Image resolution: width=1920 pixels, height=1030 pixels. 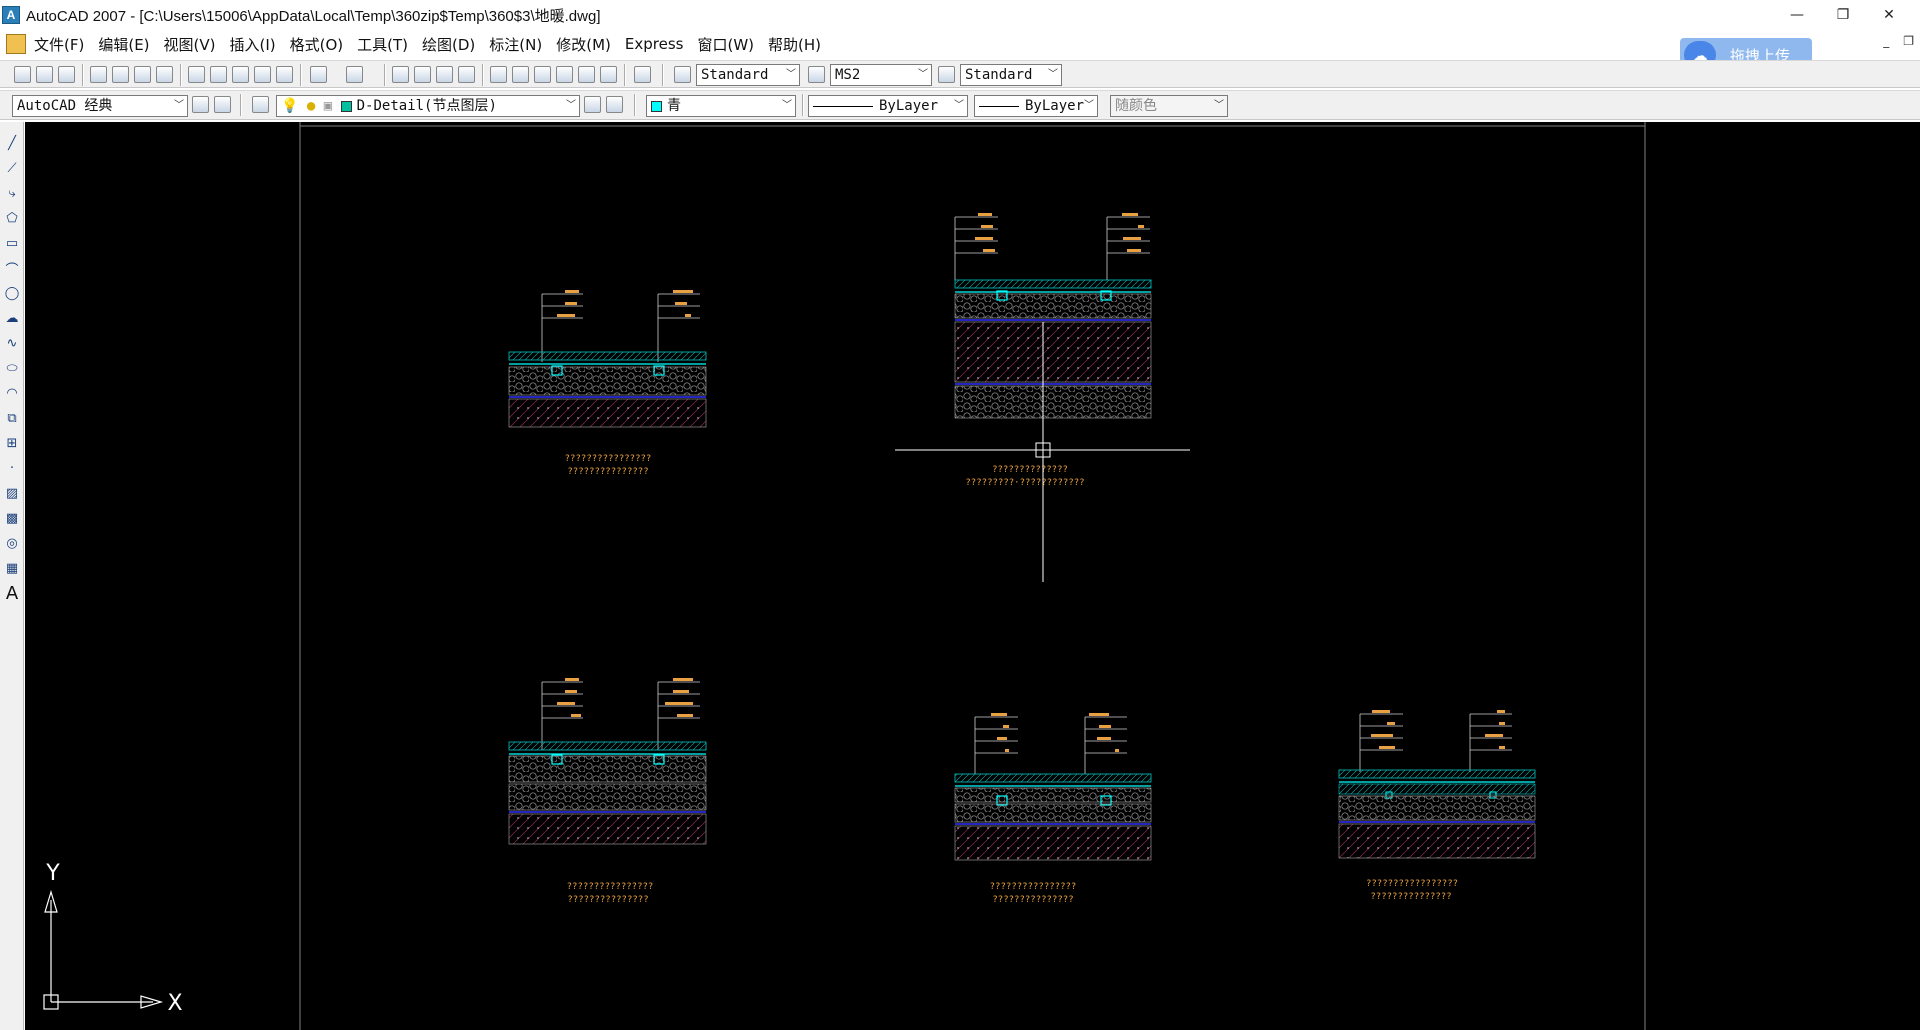 I want to click on zoom-previous-icon, so click(x=466, y=74).